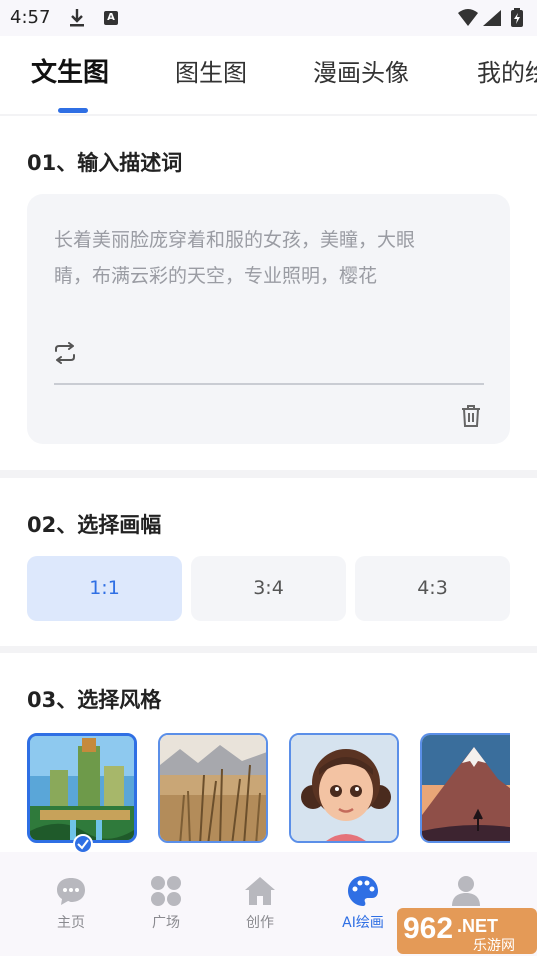  I want to click on tab-comic-avatar: 漫画头像, so click(361, 70).